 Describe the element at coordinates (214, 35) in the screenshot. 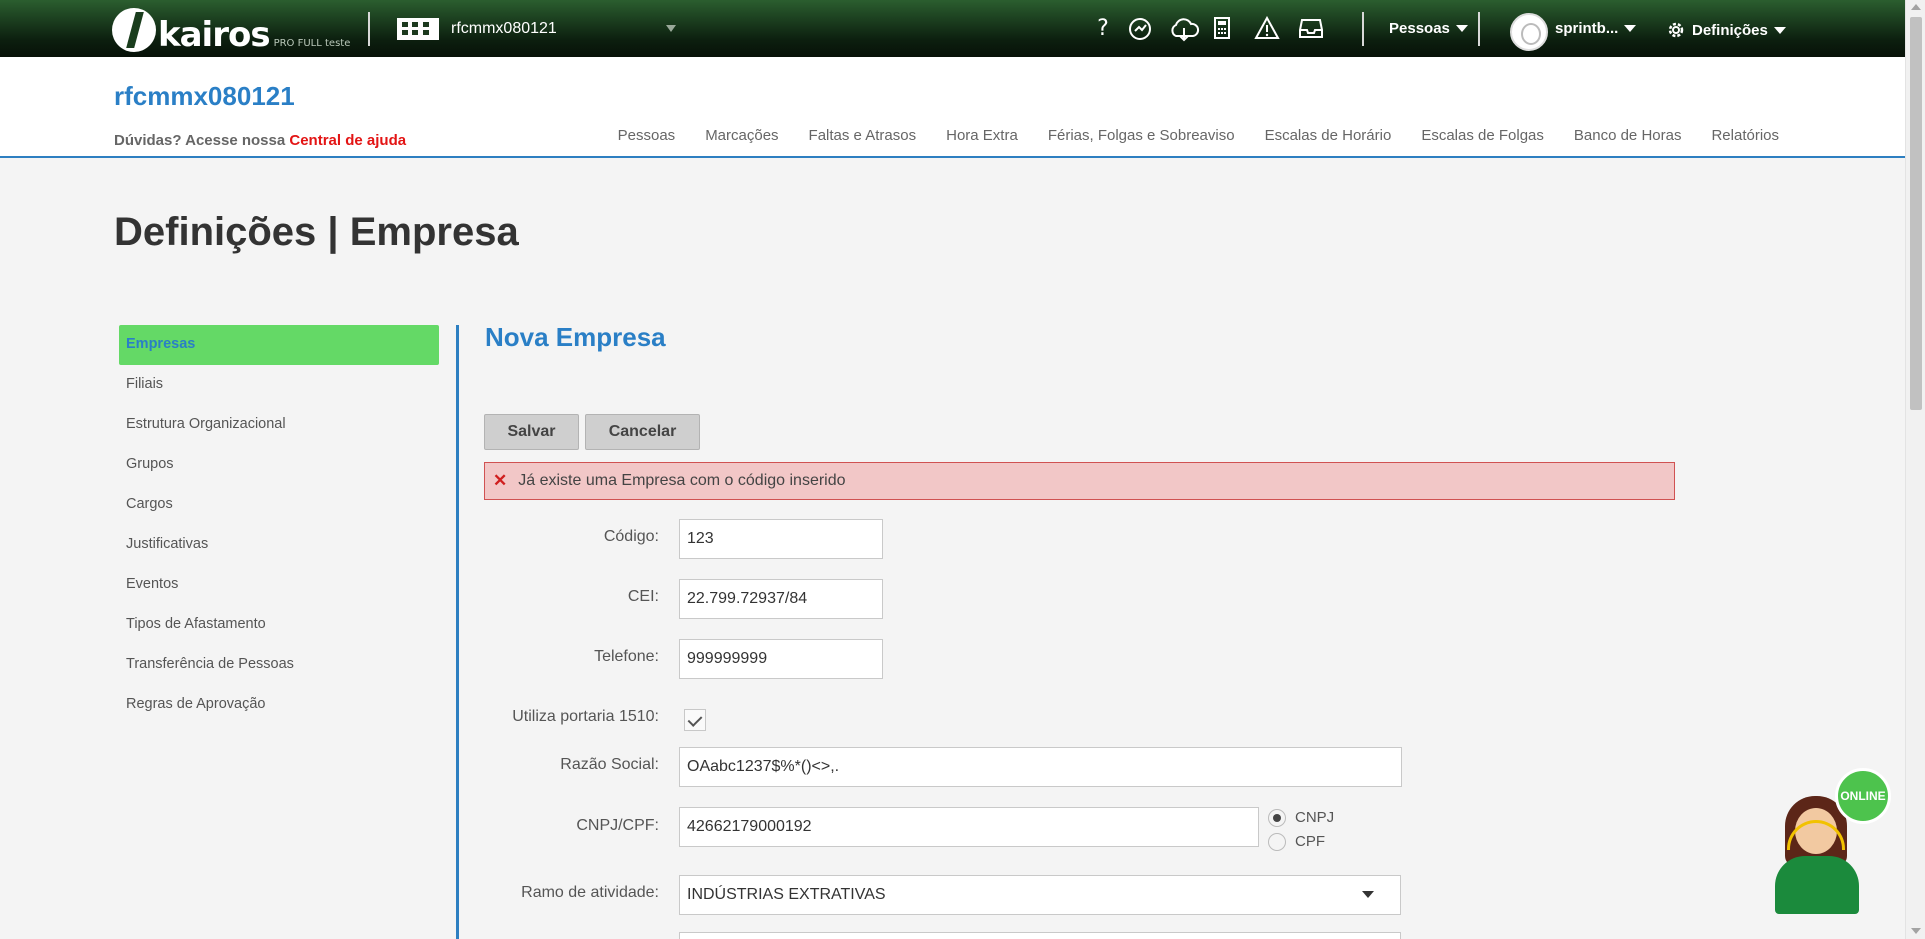

I see `logo-text: kairos` at that location.